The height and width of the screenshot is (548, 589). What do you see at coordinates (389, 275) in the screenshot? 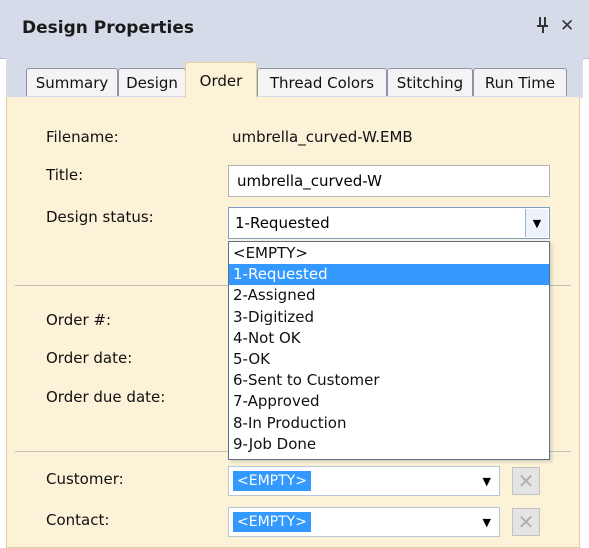
I see `dropdown-option-selected: 1-Requested` at bounding box center [389, 275].